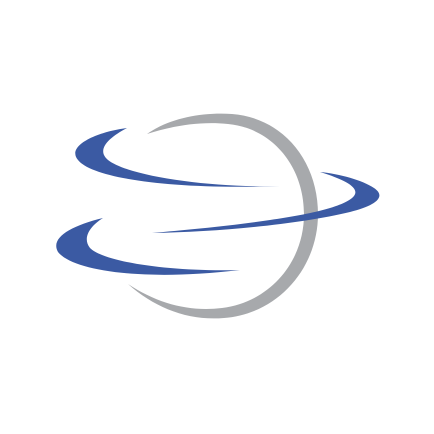 The image size is (434, 434). I want to click on lower-swoosh, so click(148, 246).